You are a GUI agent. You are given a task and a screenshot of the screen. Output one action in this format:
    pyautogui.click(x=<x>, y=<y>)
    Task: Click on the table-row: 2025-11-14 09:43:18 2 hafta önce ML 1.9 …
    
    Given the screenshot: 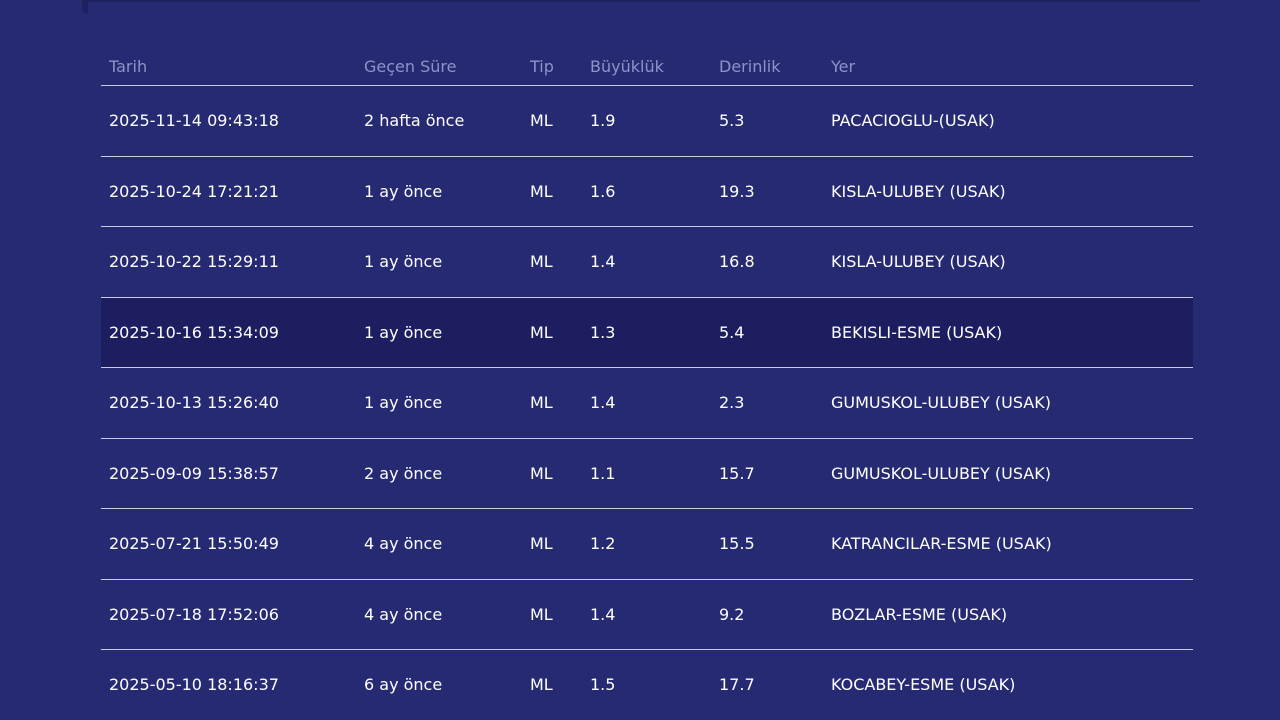 What is the action you would take?
    pyautogui.click(x=647, y=121)
    